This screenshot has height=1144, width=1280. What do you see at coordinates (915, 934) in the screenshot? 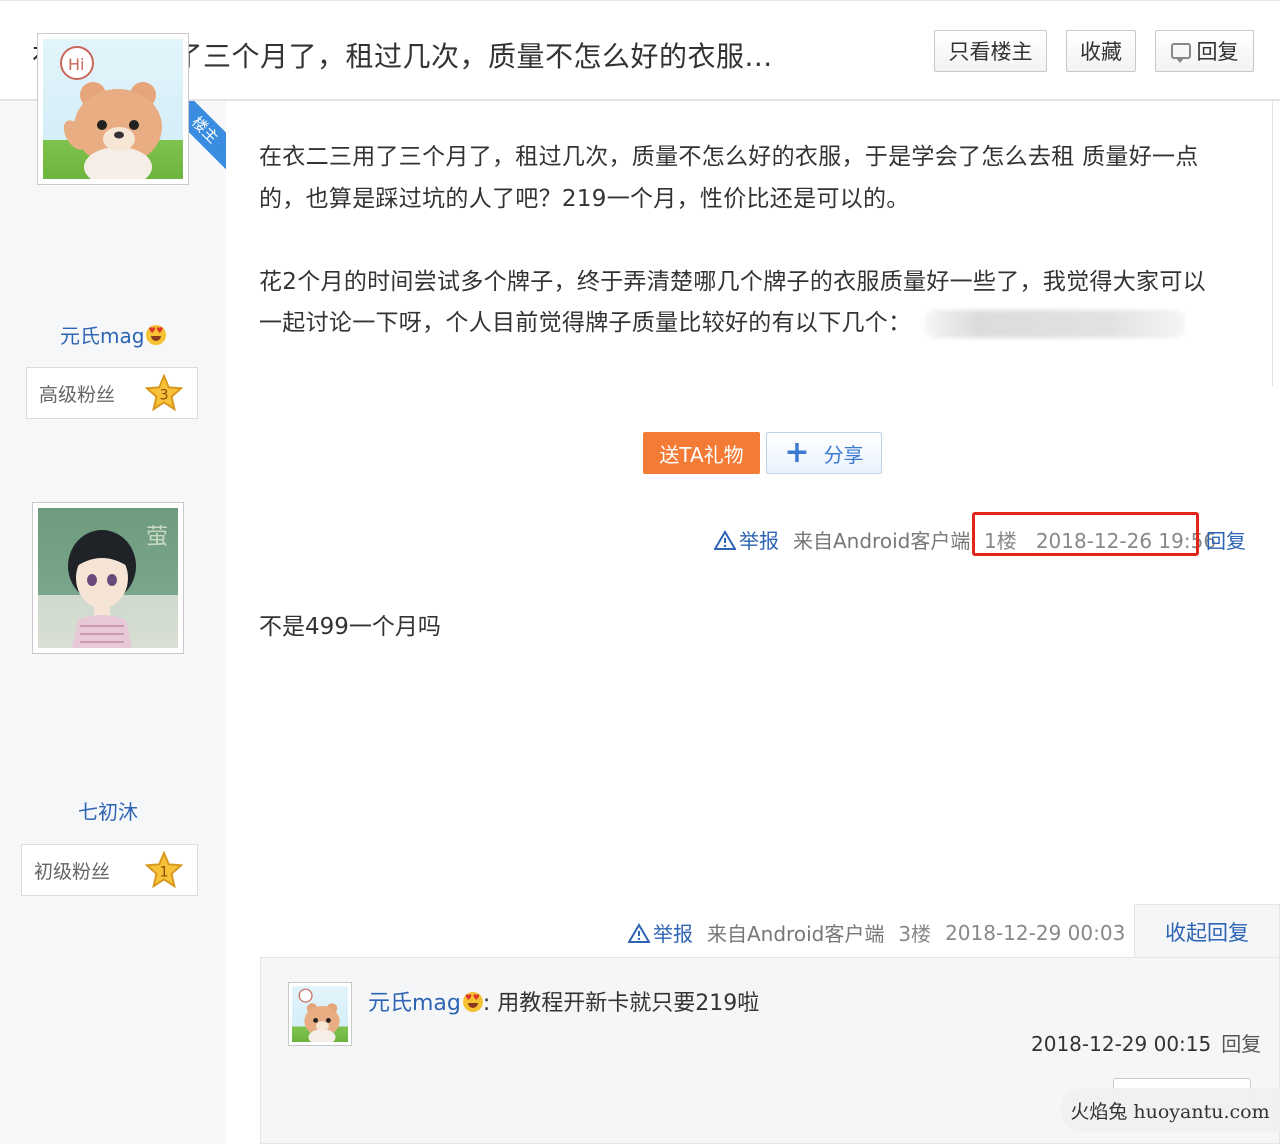
I see `floor-number: 3楼` at bounding box center [915, 934].